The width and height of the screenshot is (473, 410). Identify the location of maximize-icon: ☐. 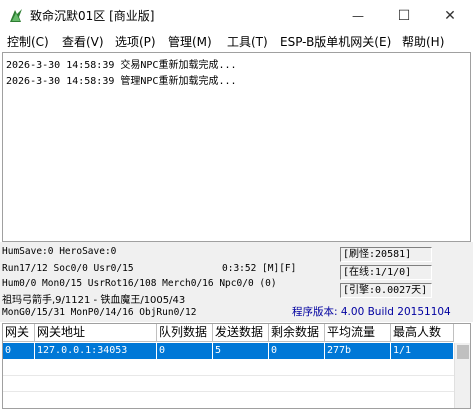
(404, 15).